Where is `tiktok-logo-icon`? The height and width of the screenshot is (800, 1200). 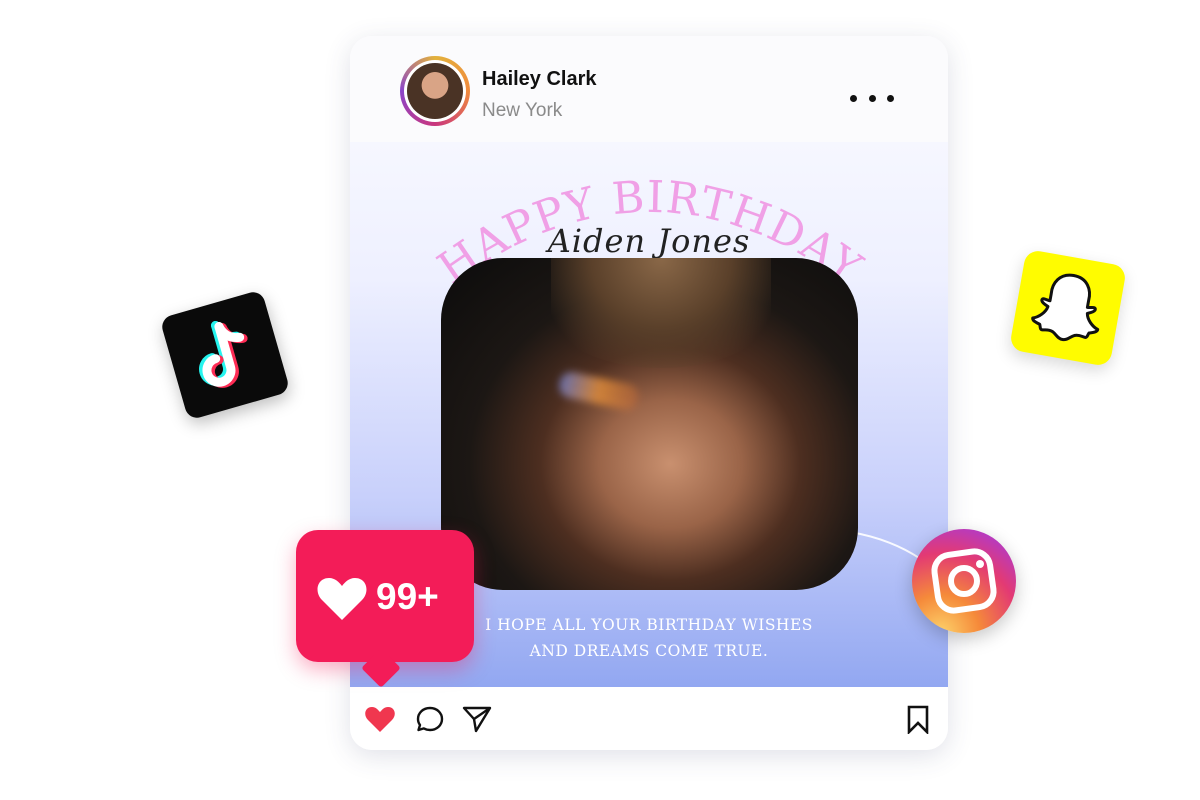 tiktok-logo-icon is located at coordinates (225, 355).